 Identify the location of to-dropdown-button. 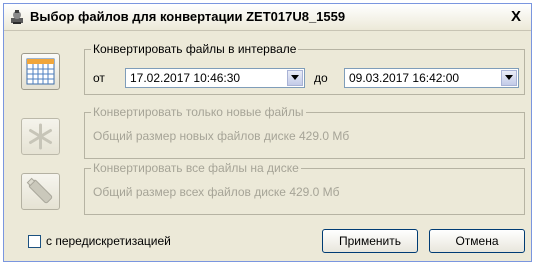
(509, 78).